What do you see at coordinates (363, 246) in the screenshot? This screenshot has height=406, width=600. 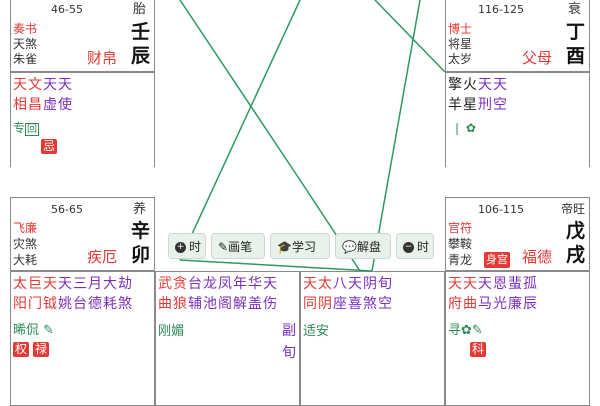 I see `interpret-button: 💬解盘` at bounding box center [363, 246].